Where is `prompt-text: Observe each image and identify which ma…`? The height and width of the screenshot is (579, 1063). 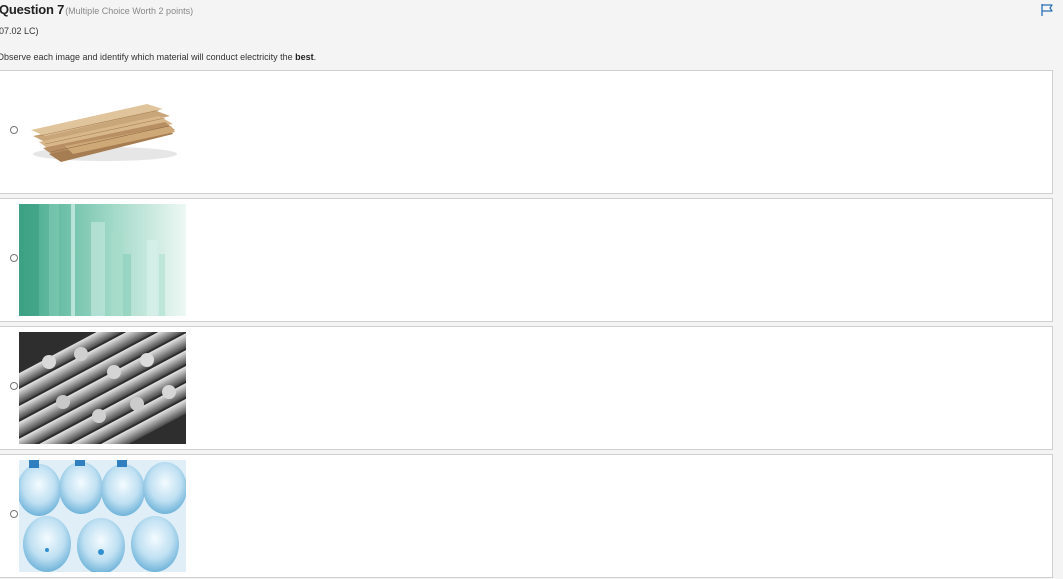 prompt-text: Observe each image and identify which ma… is located at coordinates (148, 57).